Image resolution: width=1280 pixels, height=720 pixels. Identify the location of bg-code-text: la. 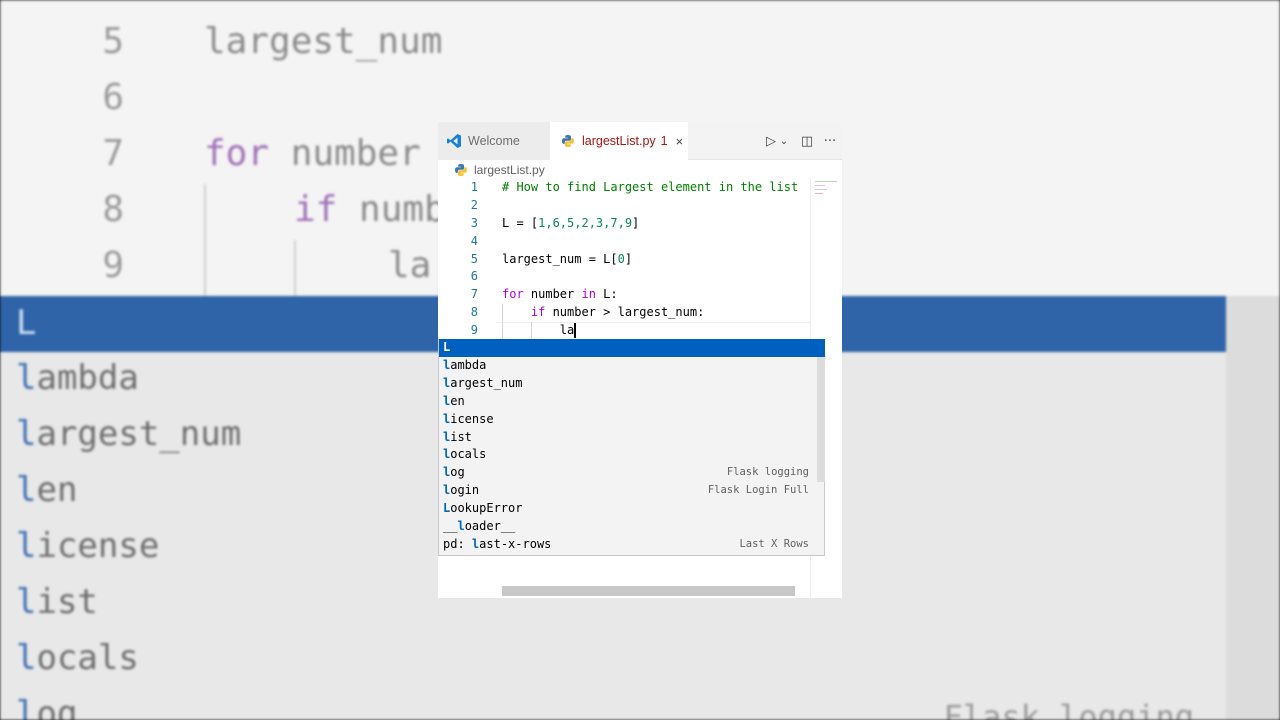
(409, 266).